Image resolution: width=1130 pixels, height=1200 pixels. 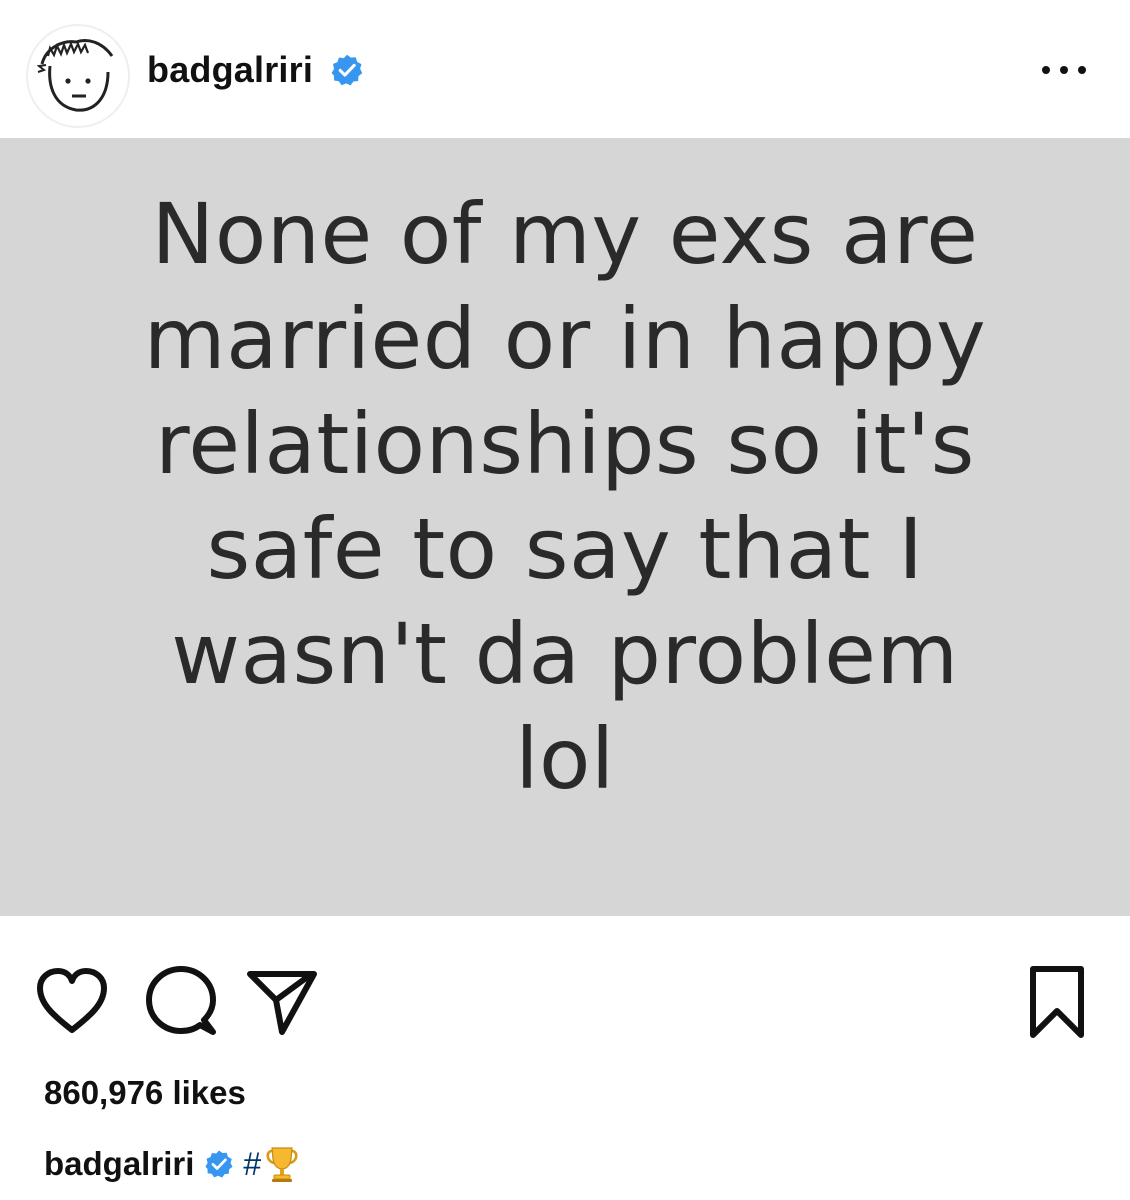 I want to click on more-options-icon, so click(x=1064, y=70).